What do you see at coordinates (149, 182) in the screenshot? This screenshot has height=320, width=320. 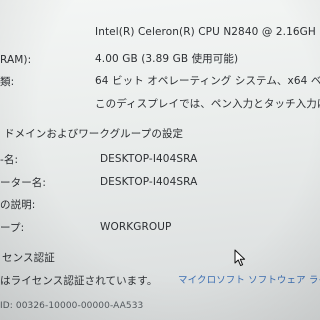 I see `full-computer-name-value: DESKTOP-I404SRA` at bounding box center [149, 182].